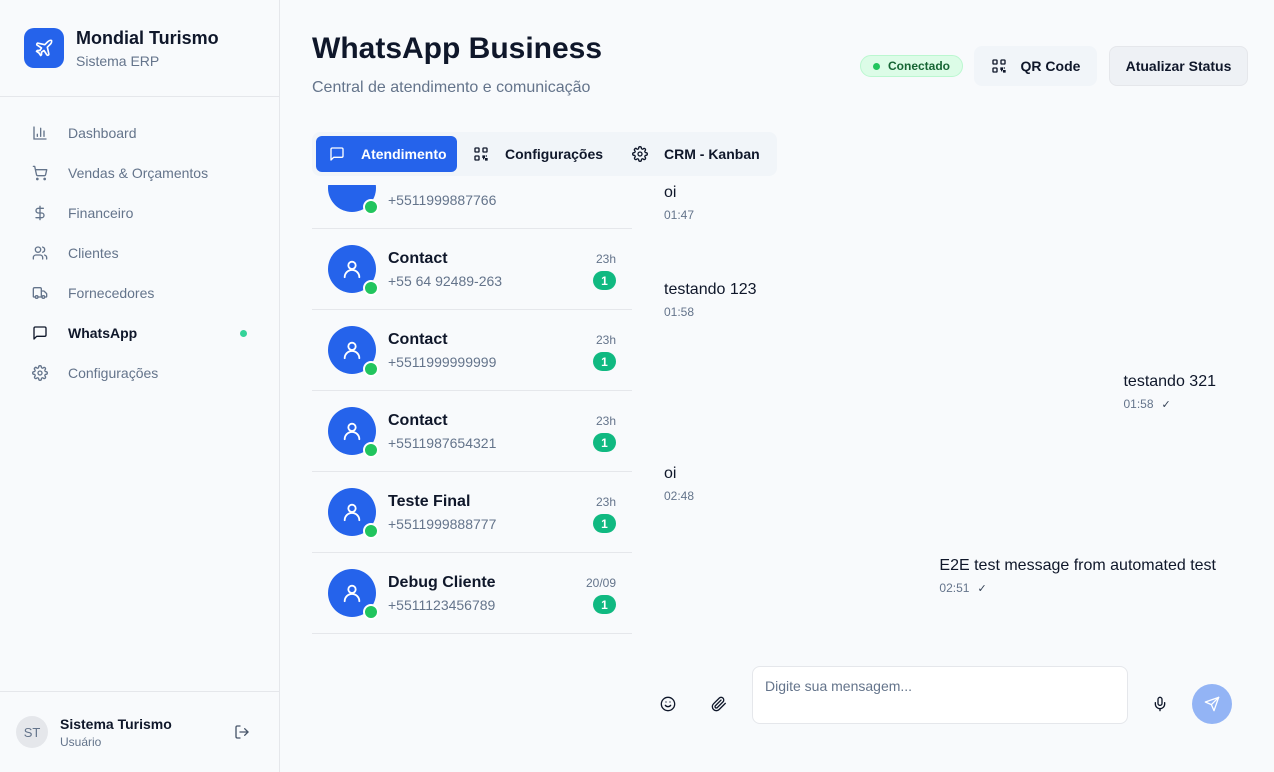 This screenshot has height=772, width=1274. Describe the element at coordinates (1169, 381) in the screenshot. I see `message-text: testando 321` at that location.